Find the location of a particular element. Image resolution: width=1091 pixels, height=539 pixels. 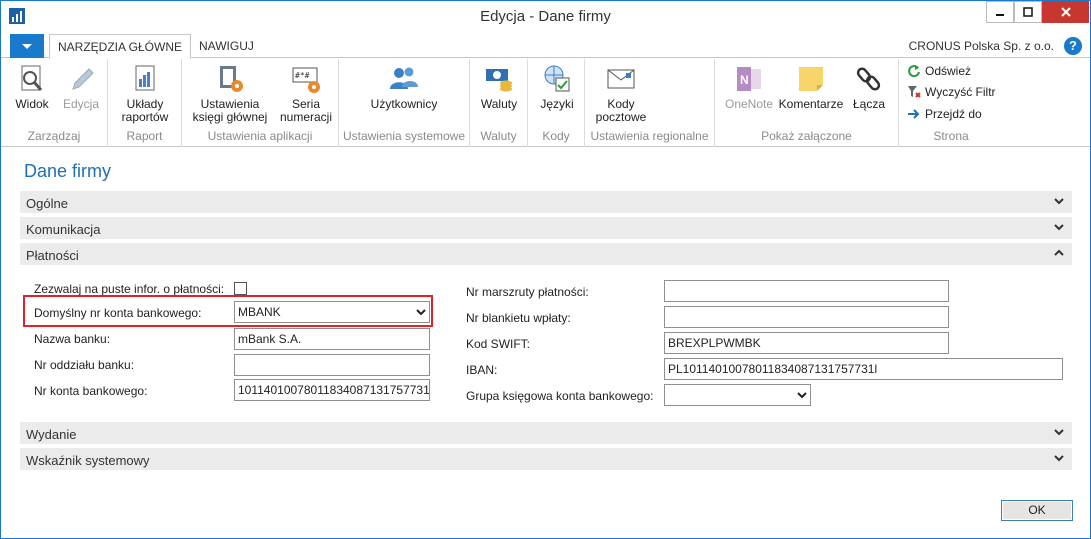

bank-posting-group-label: Grupa księgowa konta bankowego: is located at coordinates (560, 396).